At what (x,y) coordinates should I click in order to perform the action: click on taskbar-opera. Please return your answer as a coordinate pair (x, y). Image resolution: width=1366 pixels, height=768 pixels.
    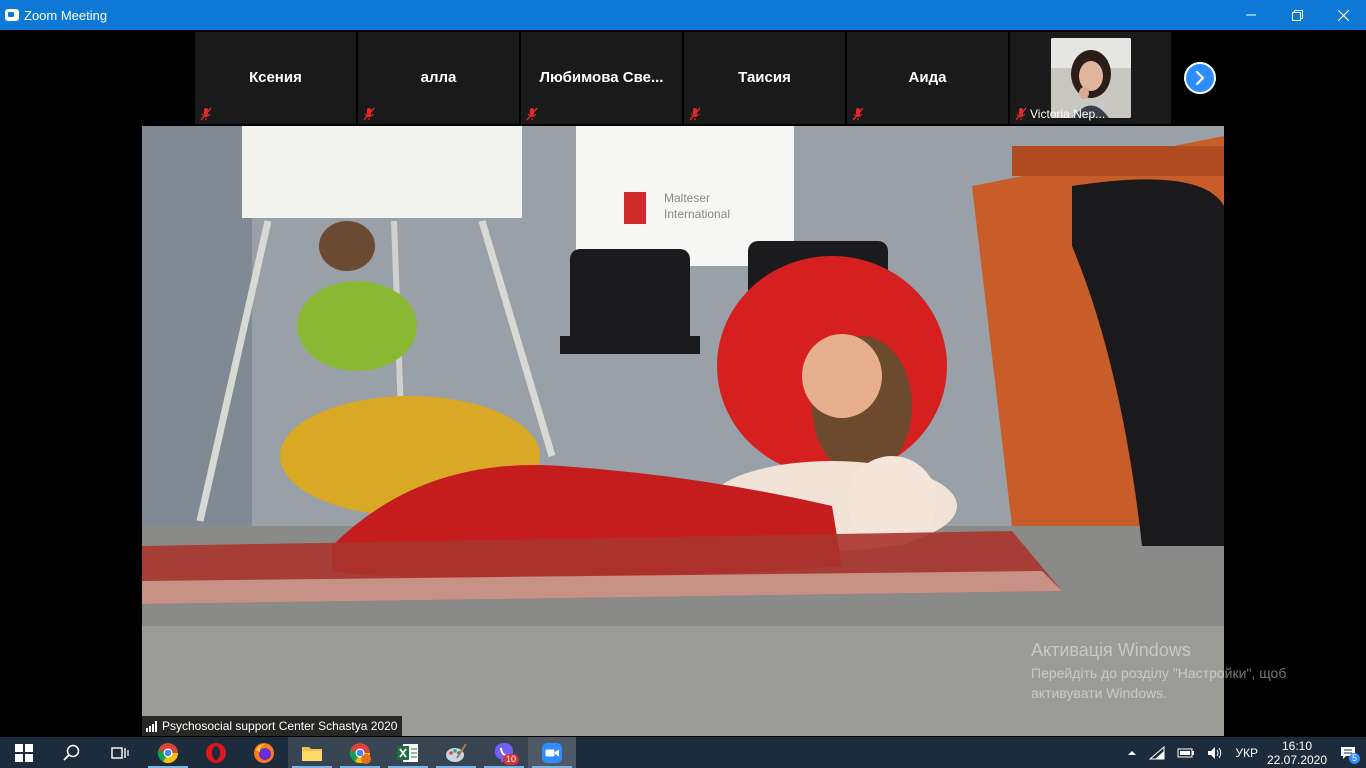
    Looking at the image, I should click on (216, 752).